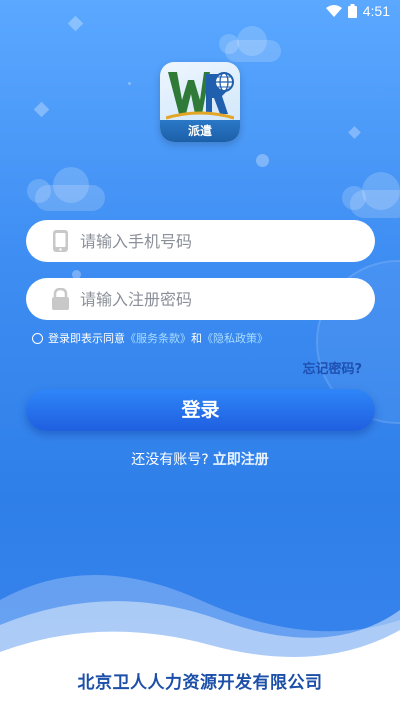 The width and height of the screenshot is (400, 711). What do you see at coordinates (86, 338) in the screenshot?
I see `agreement-prefix: 登录即表示同意` at bounding box center [86, 338].